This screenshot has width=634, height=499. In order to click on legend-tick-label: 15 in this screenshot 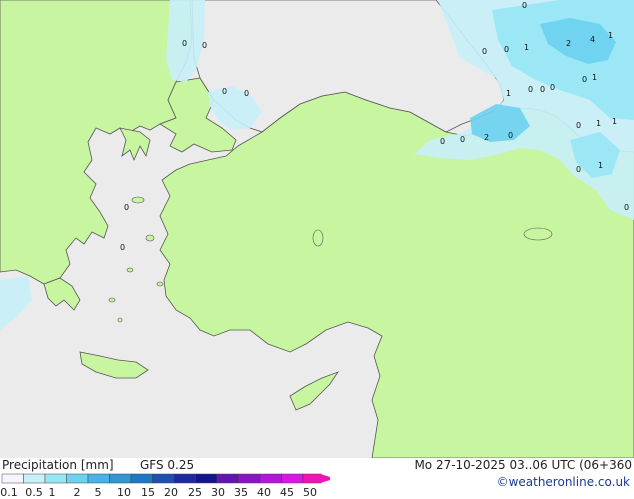, I will do `click(148, 492)`.